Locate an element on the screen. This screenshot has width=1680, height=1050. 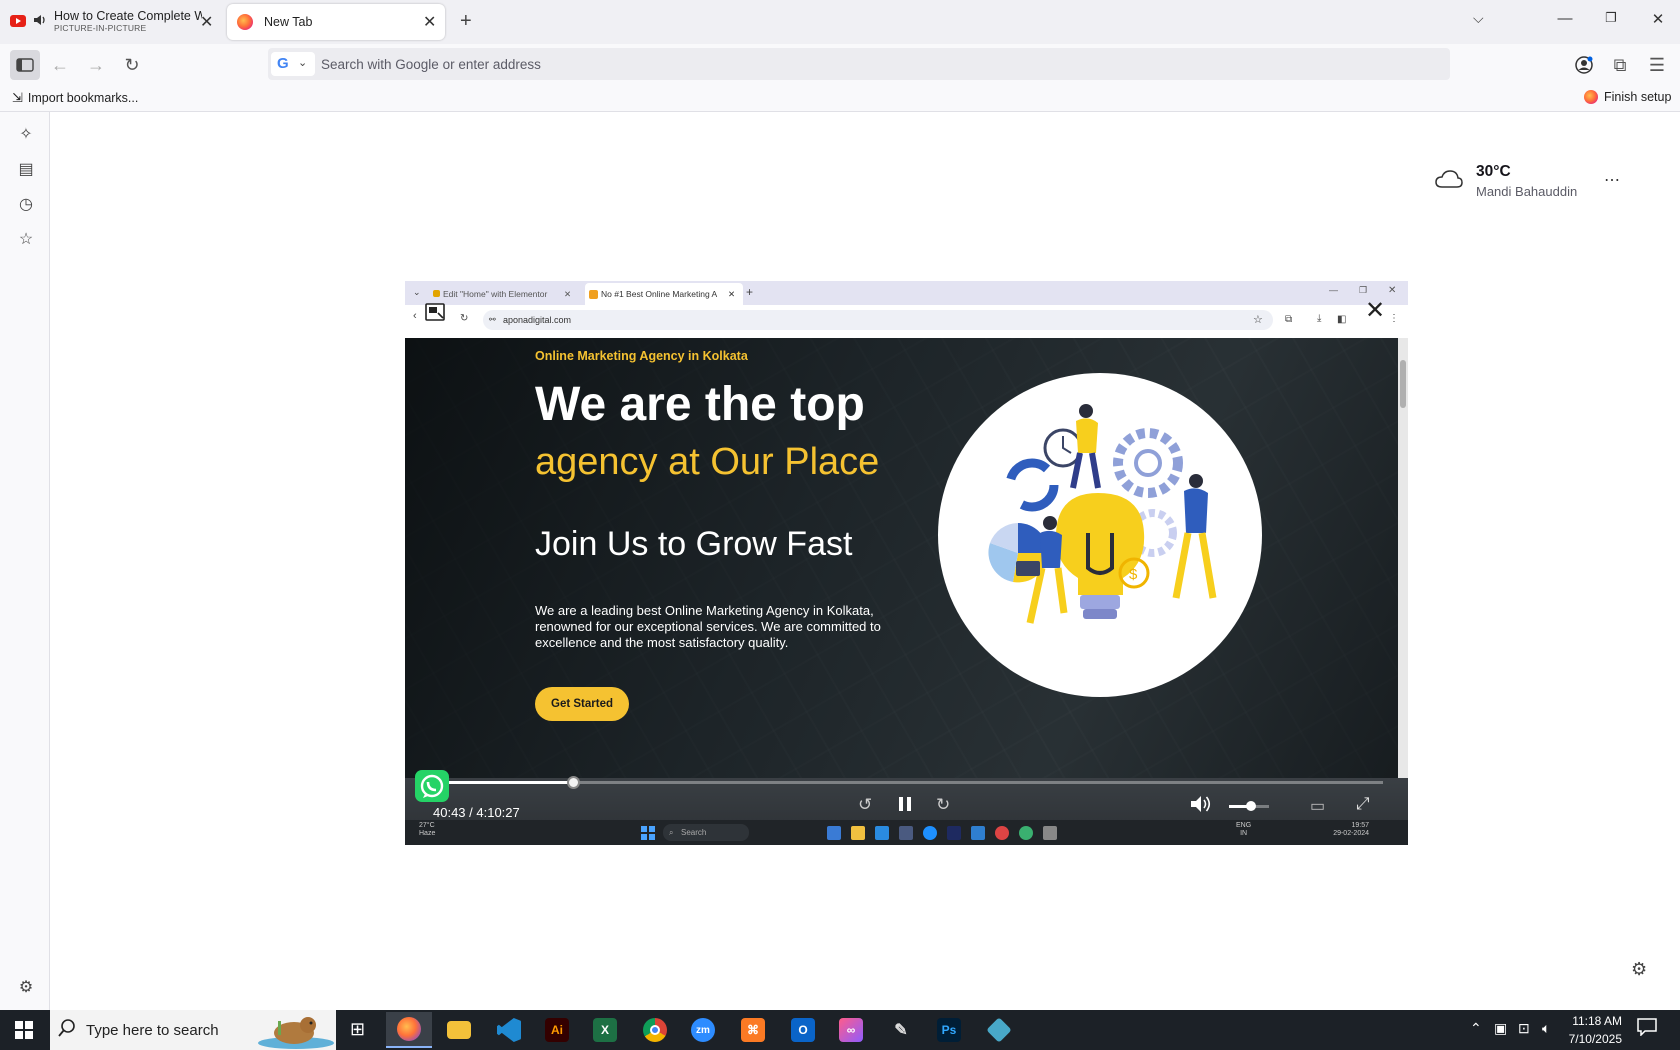
taskbar-clock-date: 7/10/2025 is located at coordinates (1591, 1039).